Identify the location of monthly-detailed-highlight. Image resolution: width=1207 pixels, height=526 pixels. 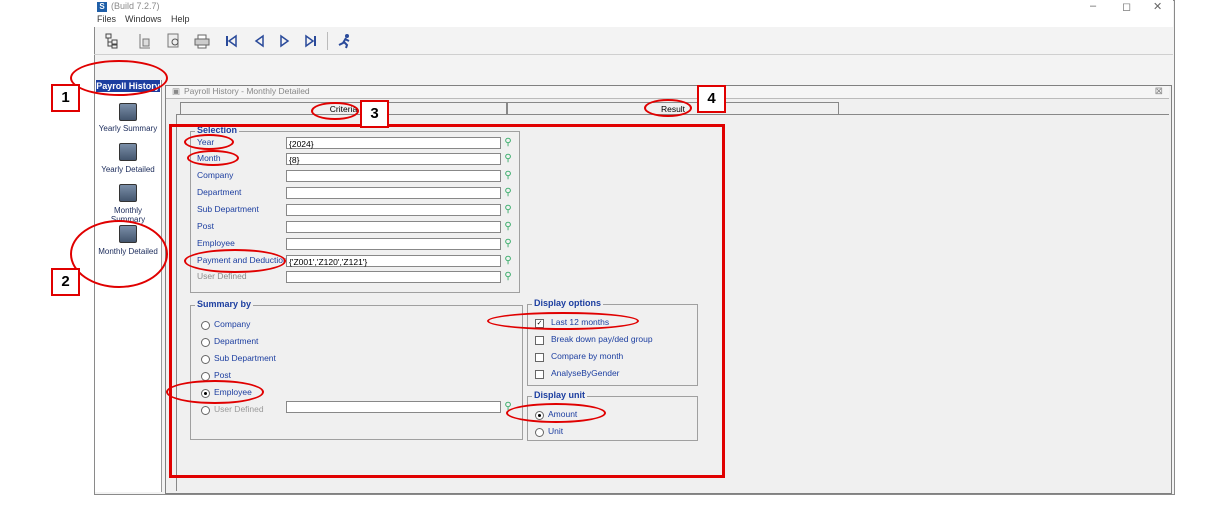
(119, 254).